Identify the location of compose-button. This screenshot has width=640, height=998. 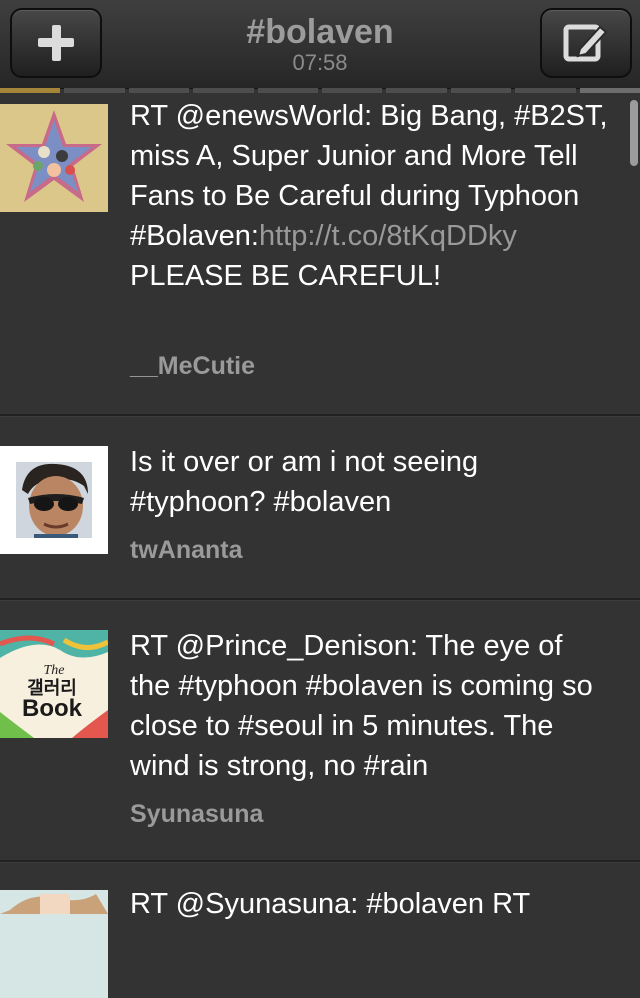
(586, 43).